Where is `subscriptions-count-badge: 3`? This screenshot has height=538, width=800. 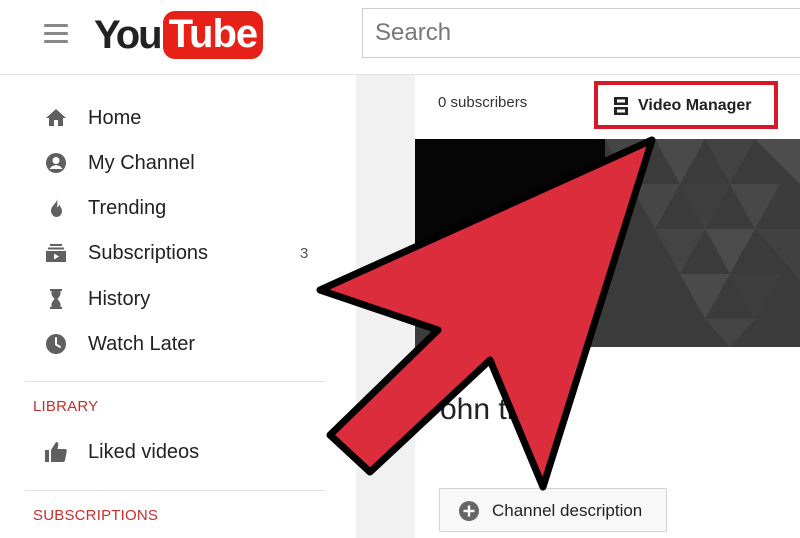
subscriptions-count-badge: 3 is located at coordinates (304, 253).